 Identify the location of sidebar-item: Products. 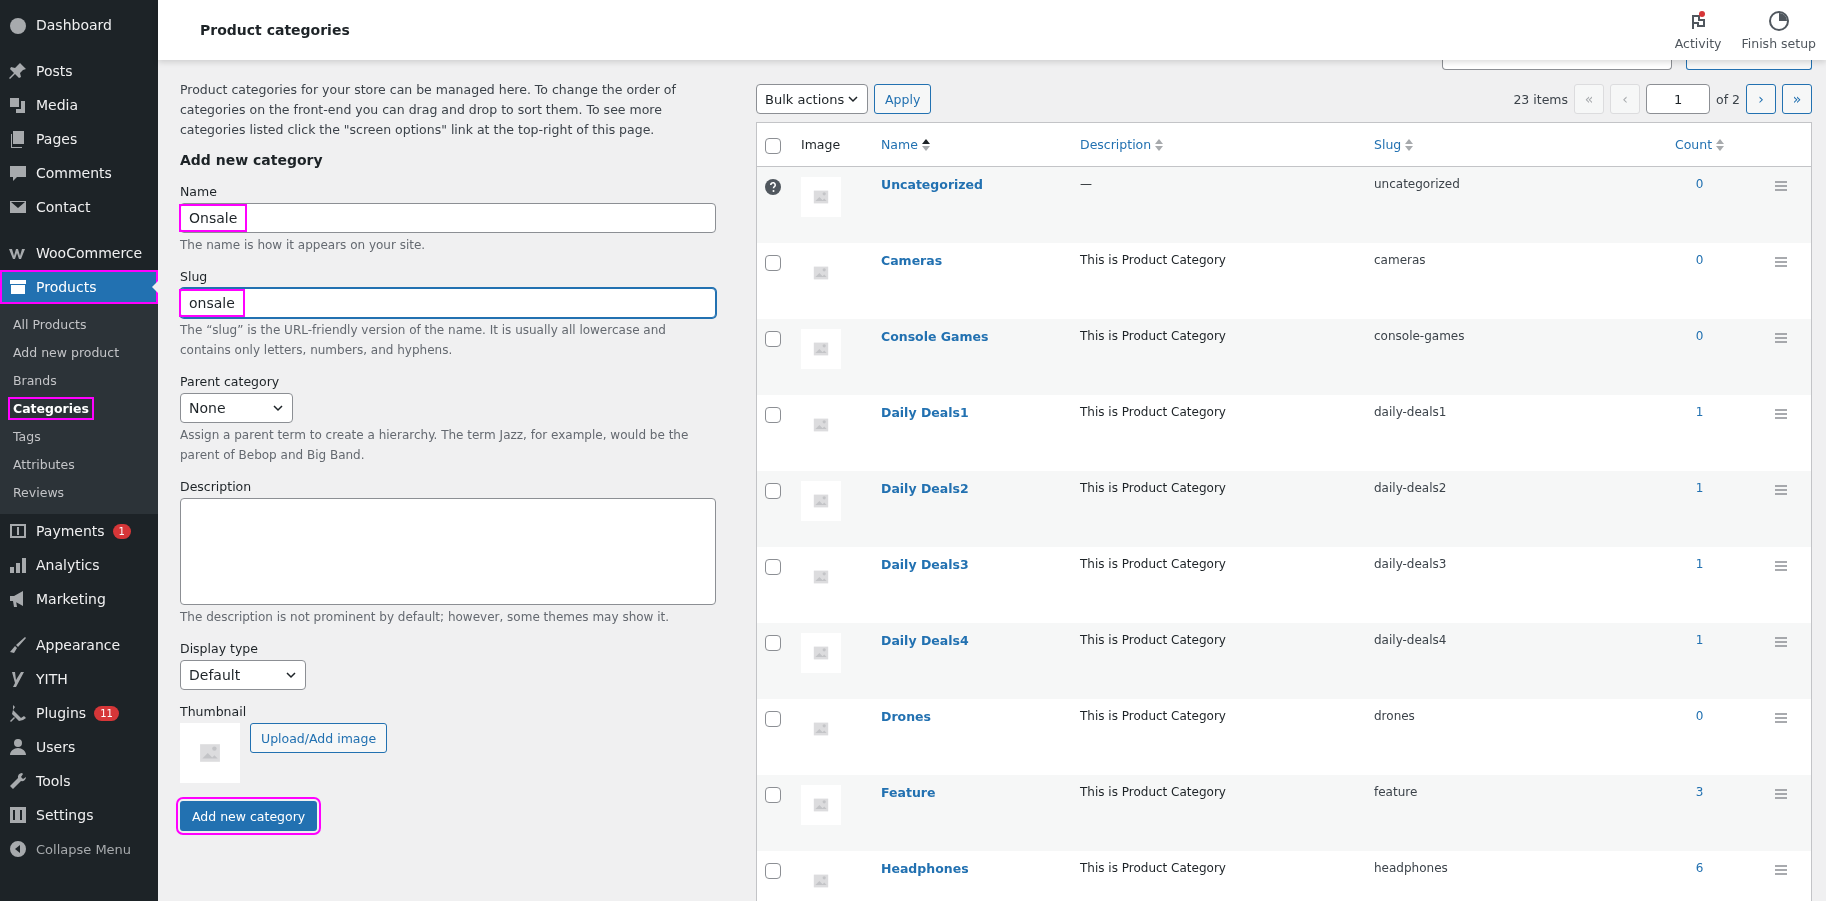
(79, 287).